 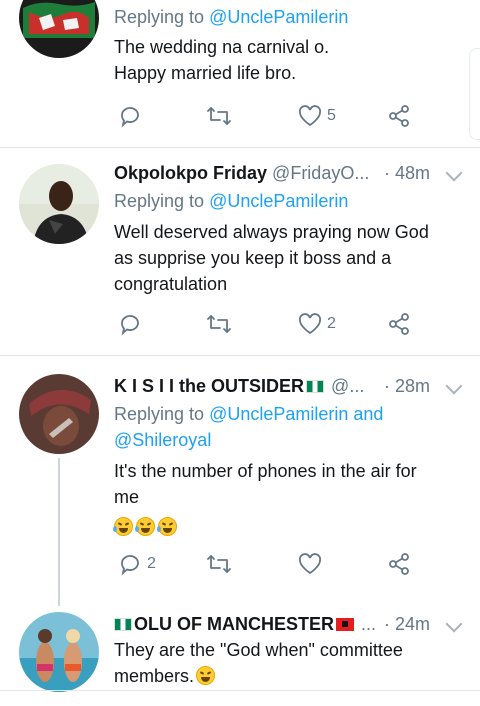 I want to click on tweet-text-line: congratulation, so click(x=171, y=284).